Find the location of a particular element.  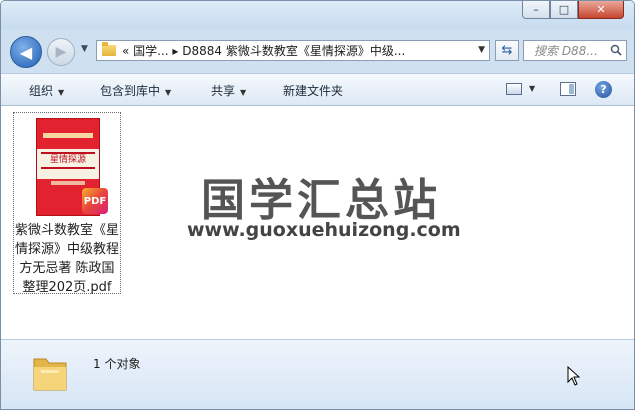

view-dropdown-icon: ▼ is located at coordinates (532, 88).